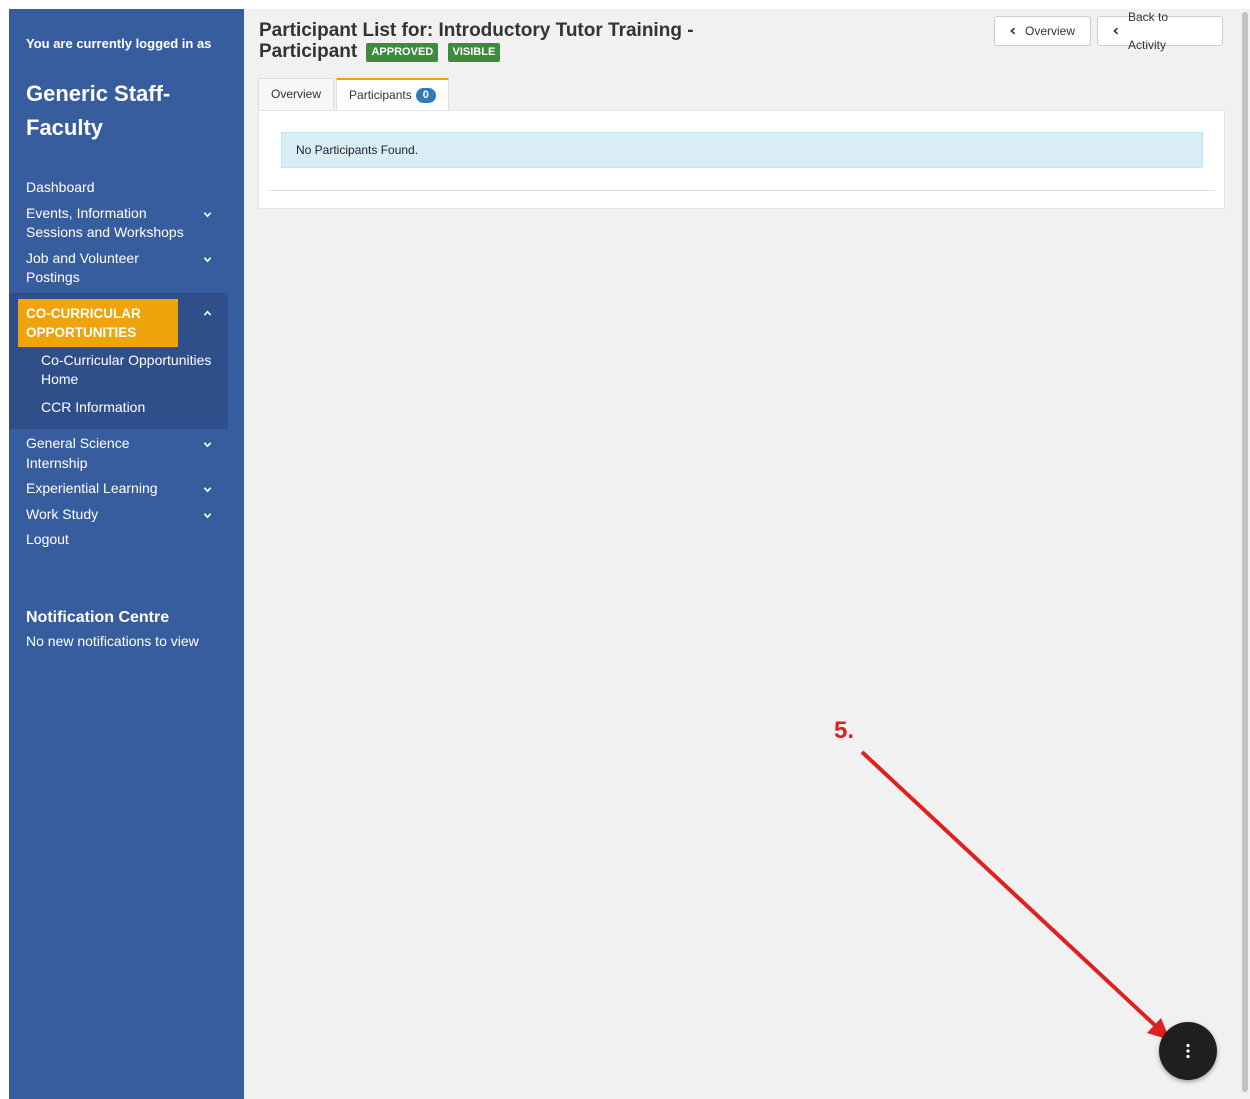 This screenshot has width=1250, height=1099. I want to click on tab-bar: Overview Participants 0, so click(354, 94).